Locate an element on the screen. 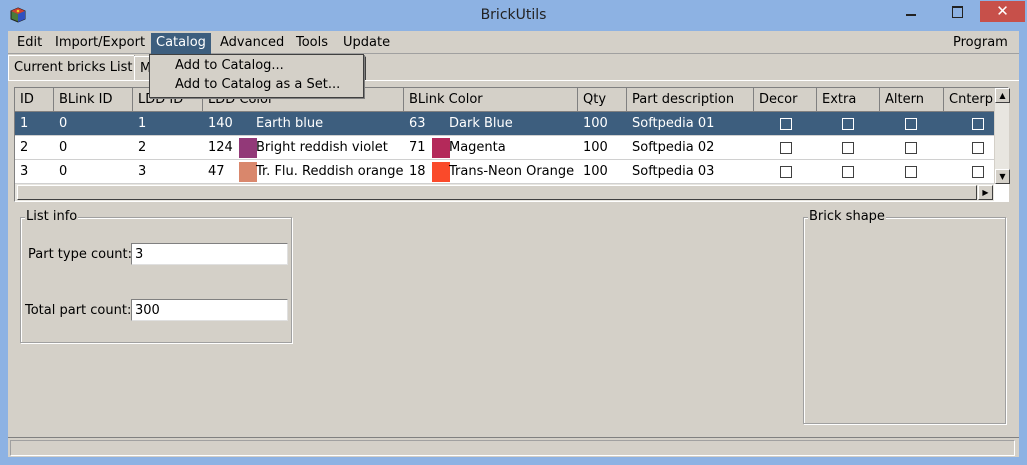  menu-advanced: Advanced is located at coordinates (252, 43).